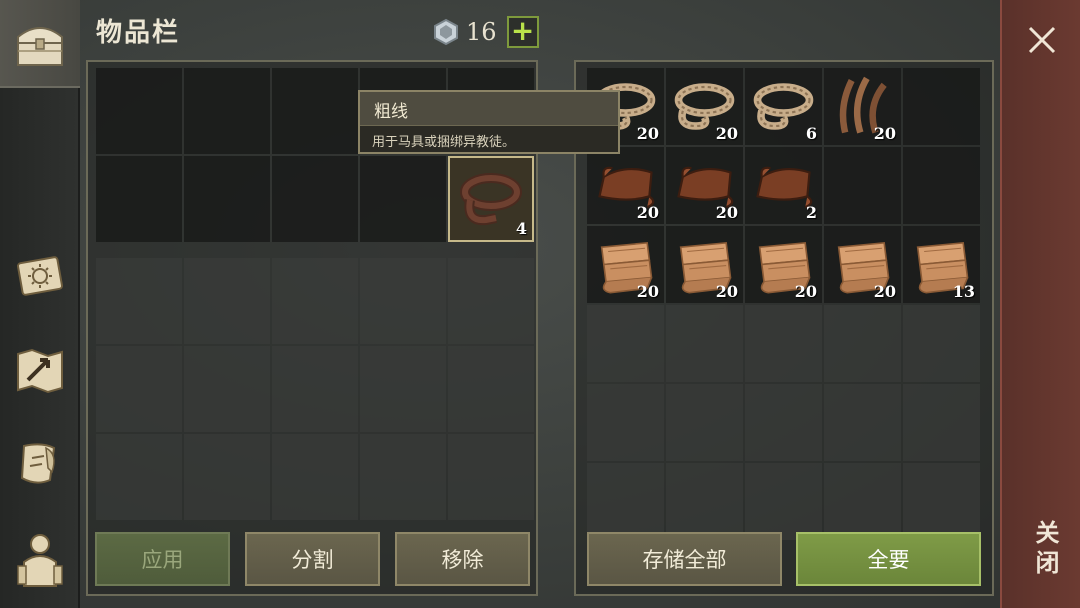 The width and height of the screenshot is (1080, 608). I want to click on take-all-button: 全要, so click(888, 559).